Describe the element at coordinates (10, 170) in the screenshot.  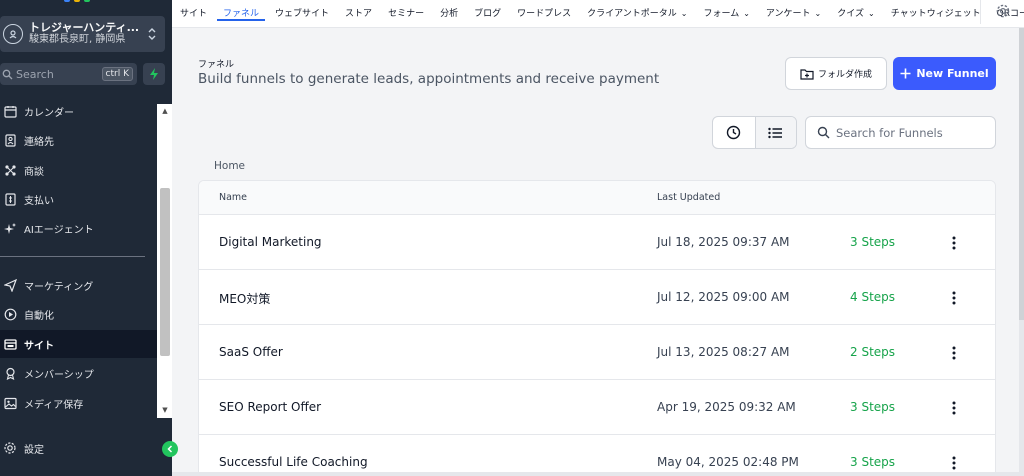
I see `opportunities-icon` at that location.